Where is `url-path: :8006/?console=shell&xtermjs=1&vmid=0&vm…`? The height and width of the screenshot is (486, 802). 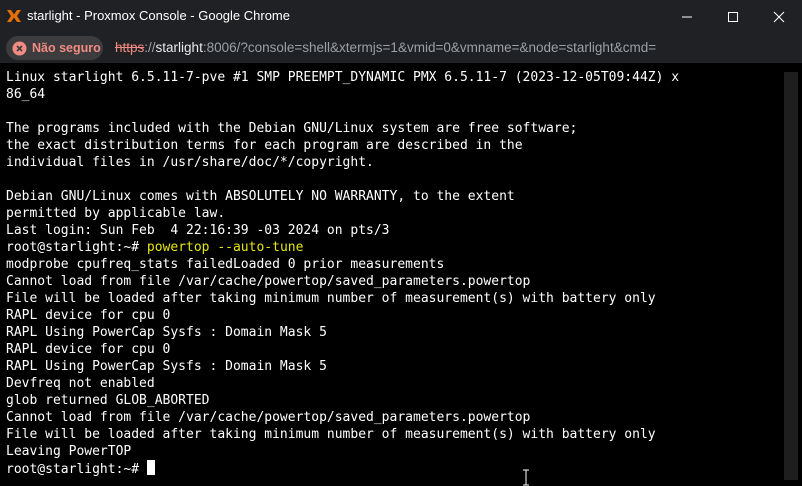
url-path: :8006/?console=shell&xtermjs=1&vmid=0&vm… is located at coordinates (429, 47).